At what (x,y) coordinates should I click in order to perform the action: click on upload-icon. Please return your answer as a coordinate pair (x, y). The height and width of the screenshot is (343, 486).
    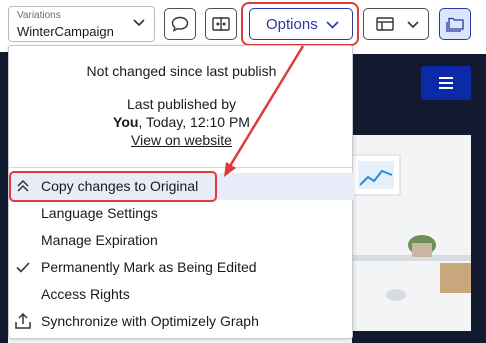
    Looking at the image, I should click on (23, 320).